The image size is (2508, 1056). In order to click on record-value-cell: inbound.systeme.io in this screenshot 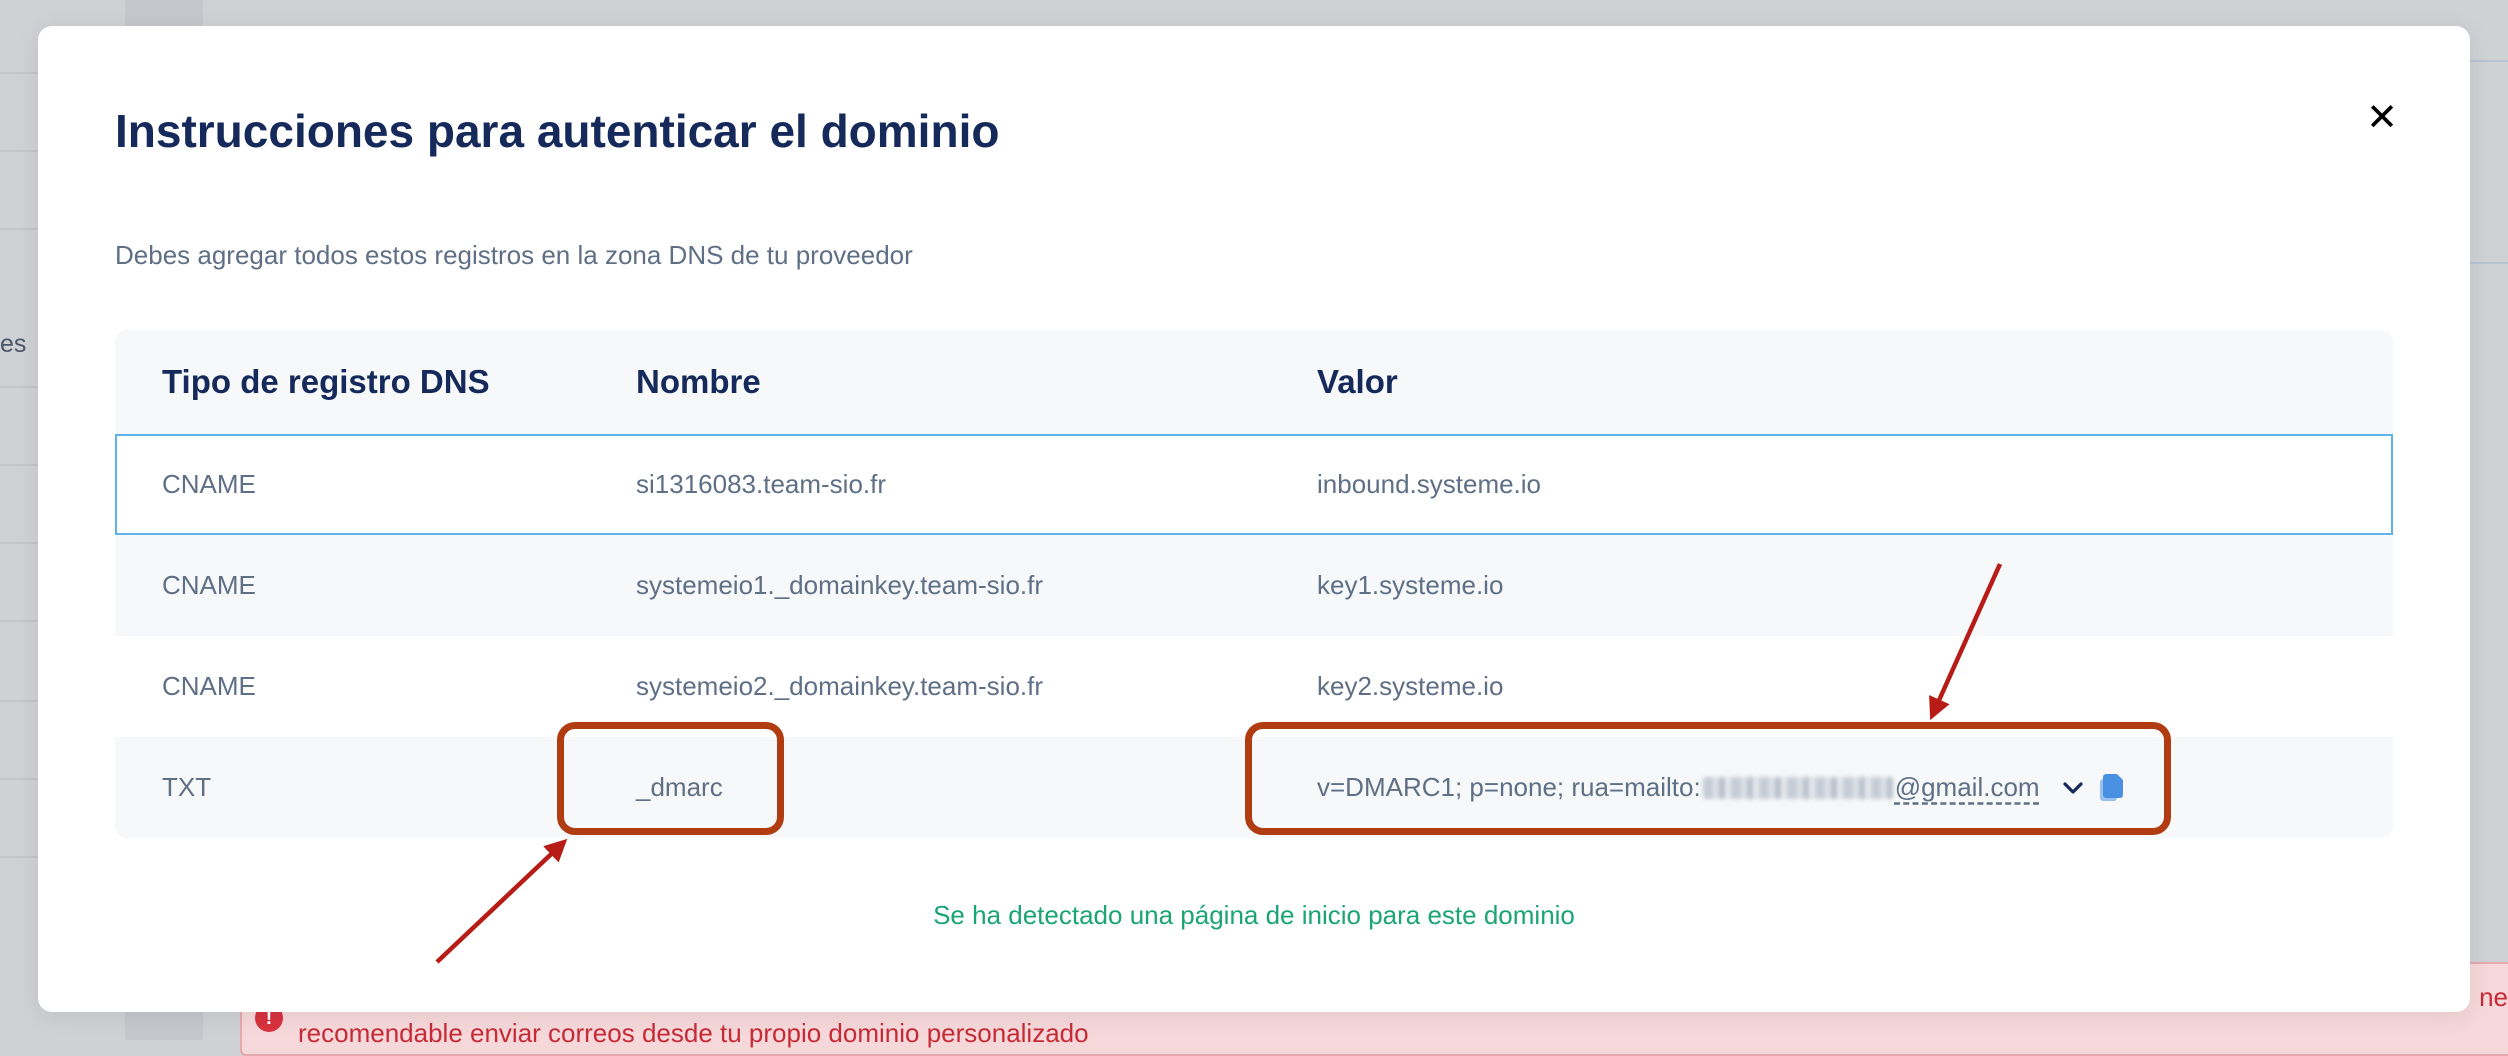, I will do `click(1429, 484)`.